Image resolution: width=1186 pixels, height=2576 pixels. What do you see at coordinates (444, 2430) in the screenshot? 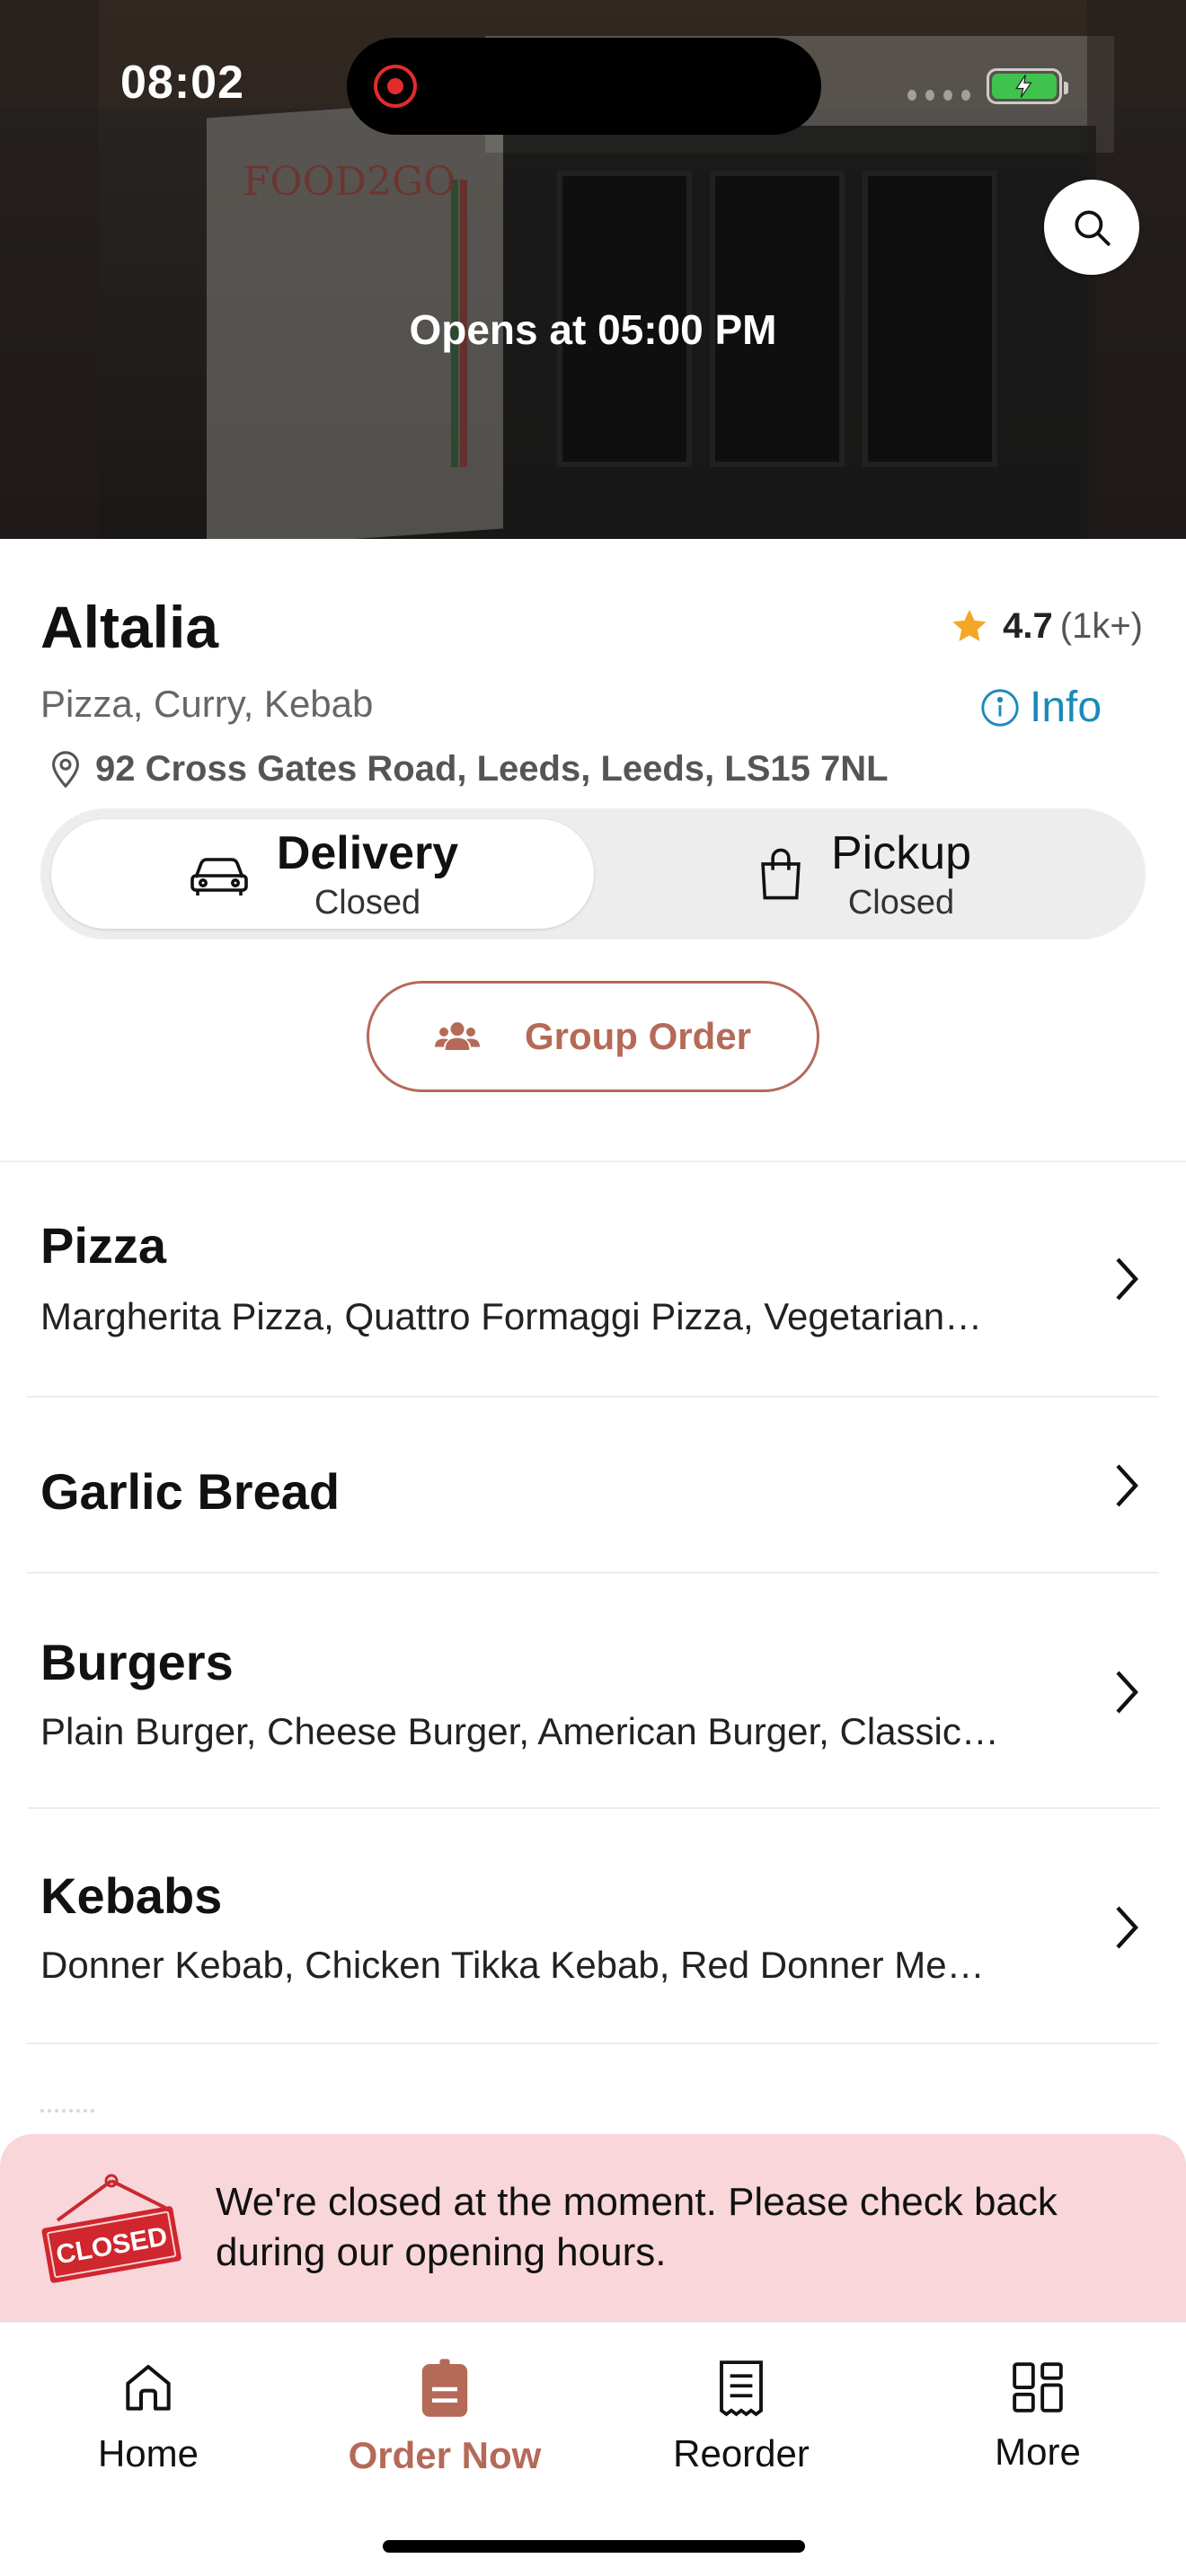
I see `tab-order-now: Order Now` at bounding box center [444, 2430].